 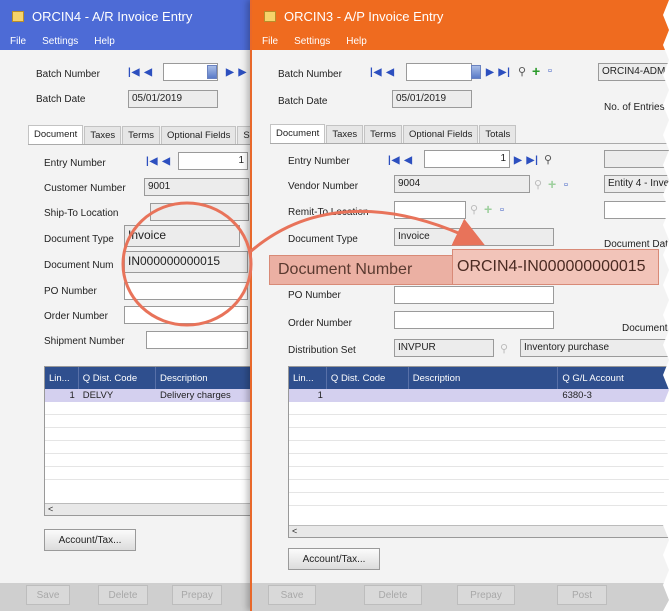 What do you see at coordinates (555, 267) in the screenshot?
I see `document-number-callout-value: ORCIN4-IN000000000015` at bounding box center [555, 267].